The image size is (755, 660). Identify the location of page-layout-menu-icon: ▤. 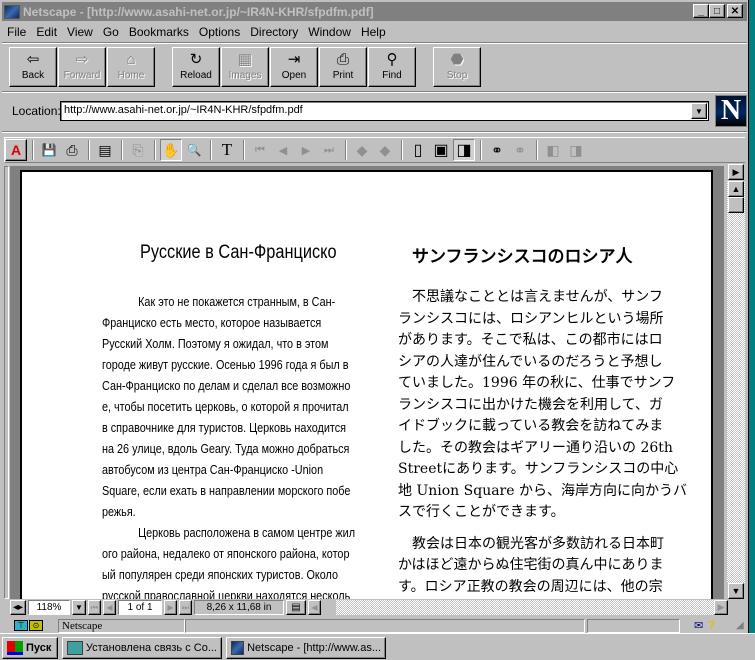
(296, 607).